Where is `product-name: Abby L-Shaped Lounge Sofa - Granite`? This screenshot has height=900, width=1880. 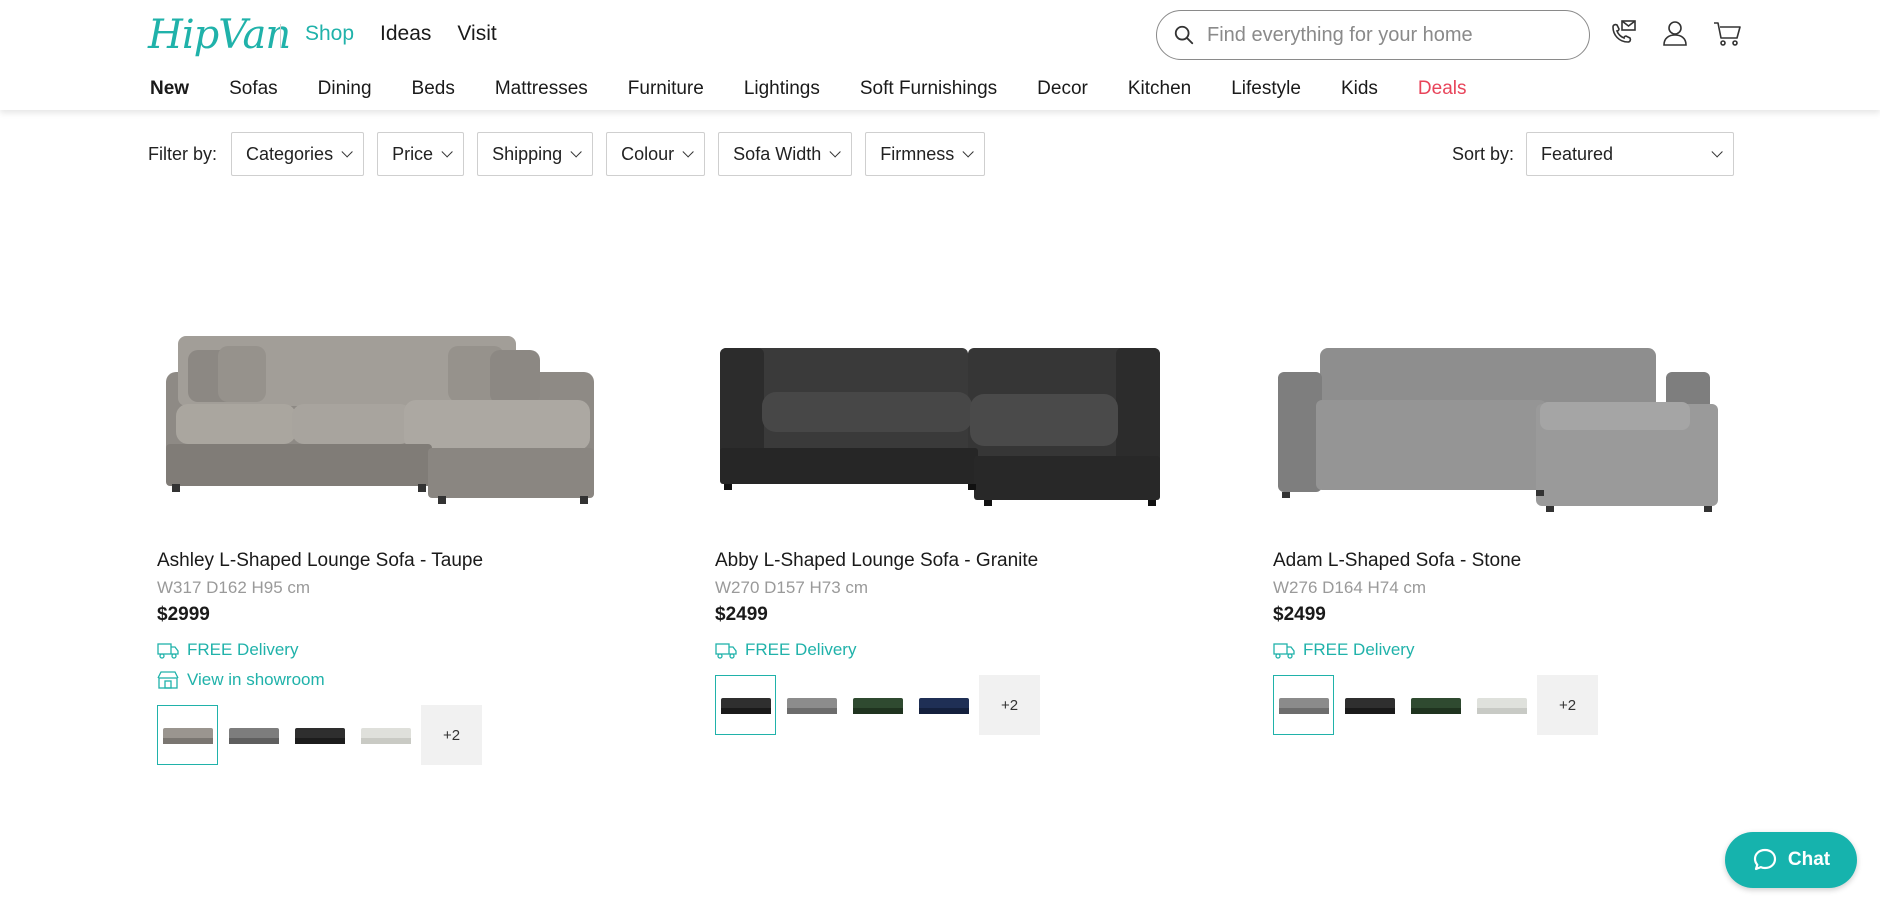
product-name: Abby L-Shaped Lounge Sofa - Granite is located at coordinates (876, 561).